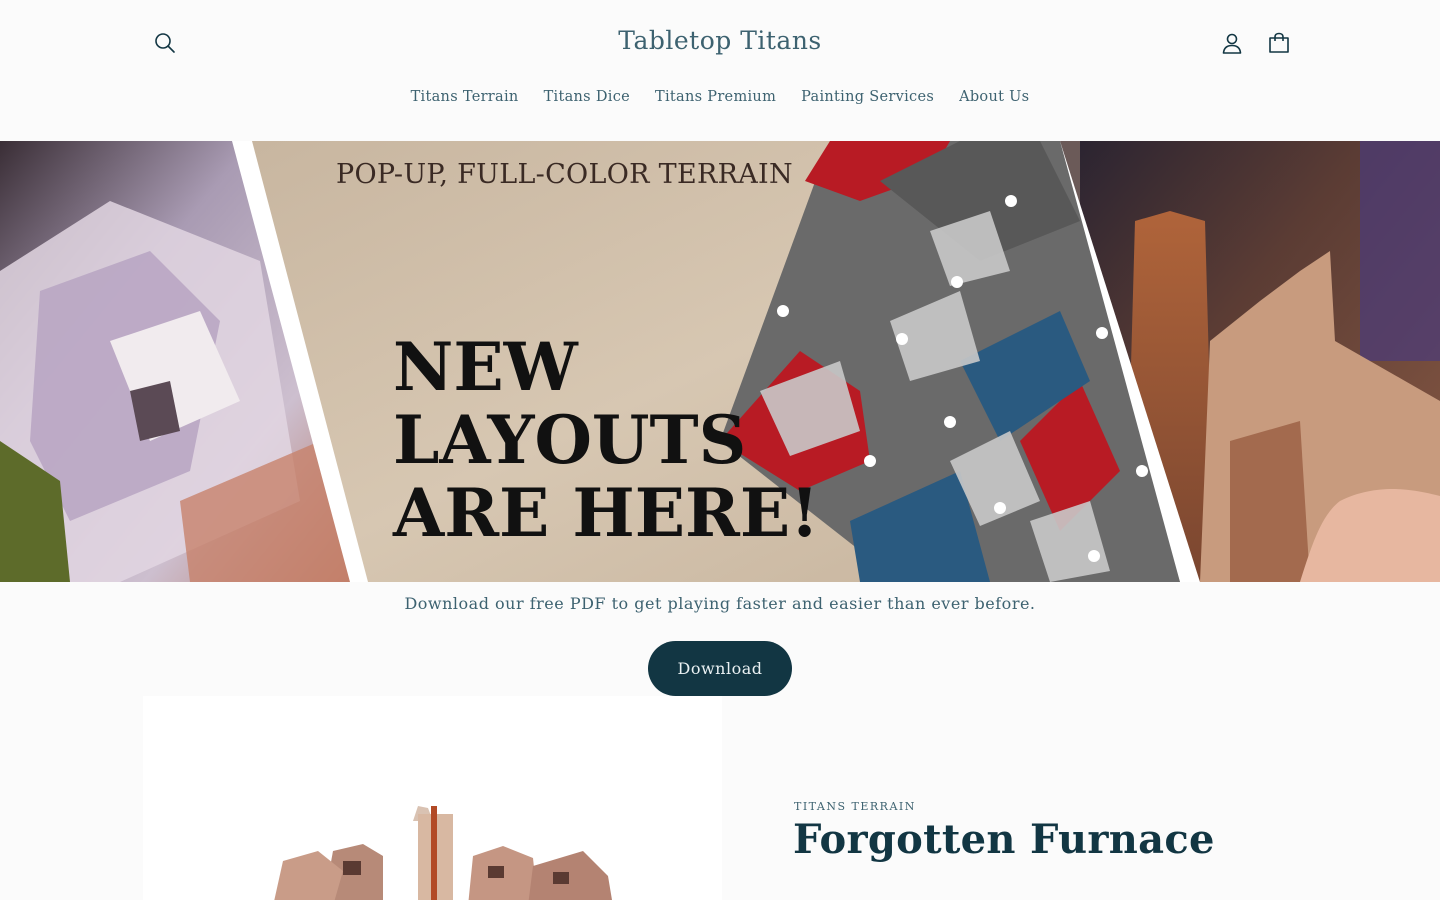 The width and height of the screenshot is (1440, 900). I want to click on nav-item-about-us: About Us, so click(994, 97).